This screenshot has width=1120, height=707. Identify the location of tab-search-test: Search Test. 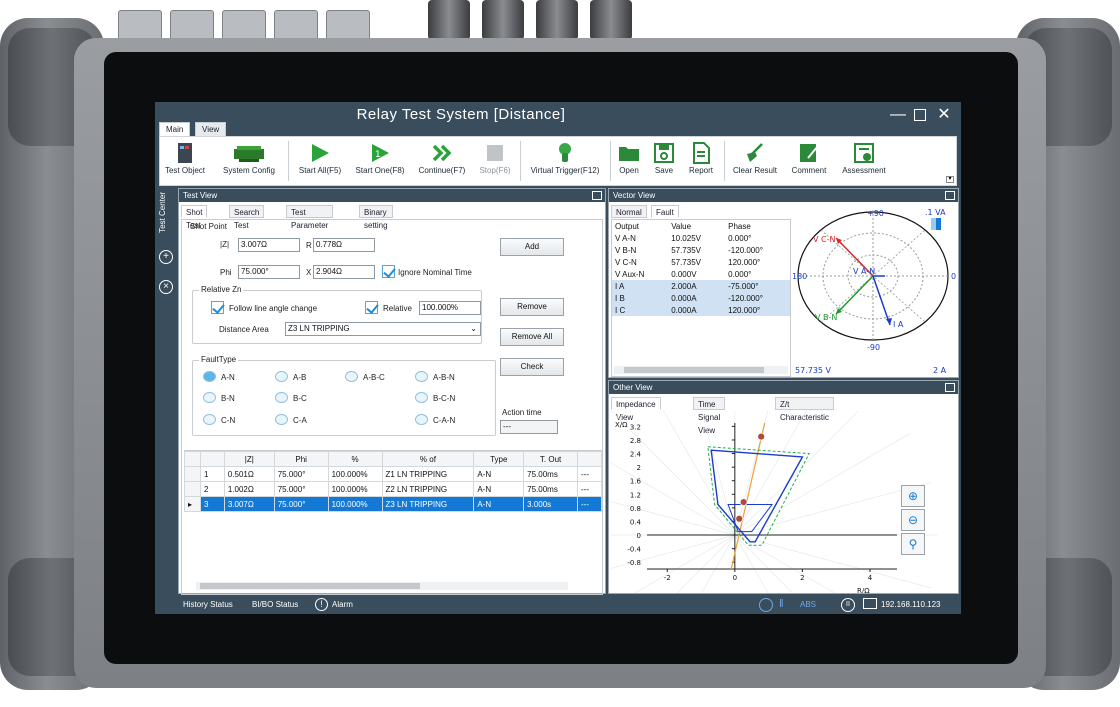
(247, 217).